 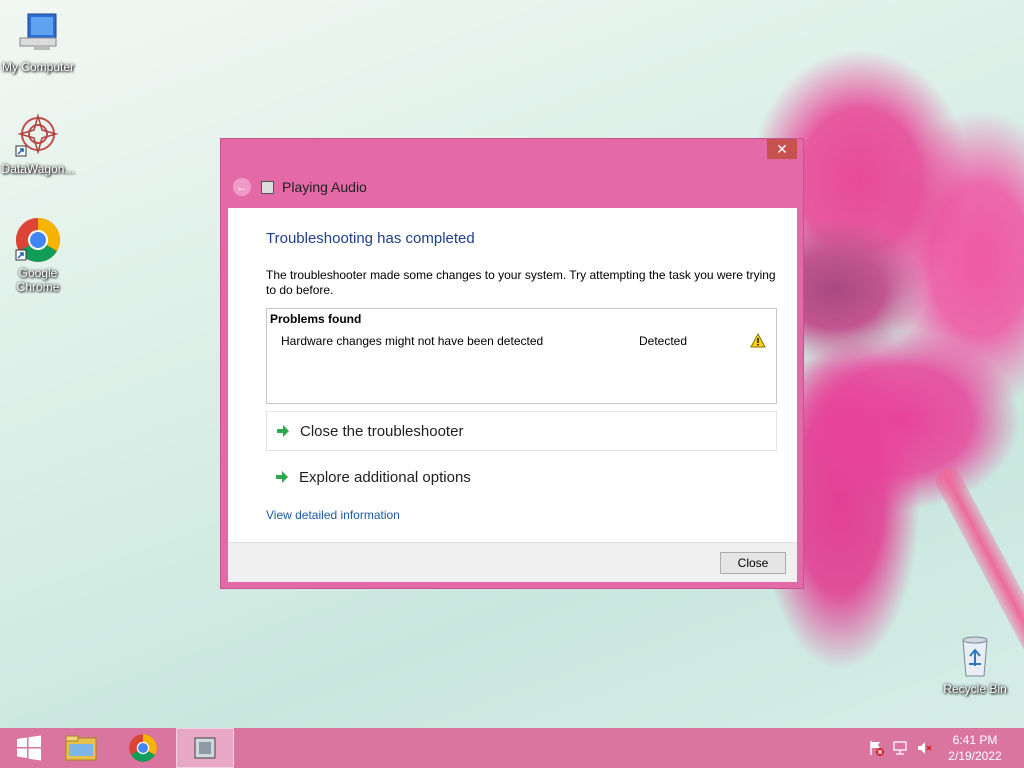 I want to click on taskbar-google-chrome, so click(x=143, y=748).